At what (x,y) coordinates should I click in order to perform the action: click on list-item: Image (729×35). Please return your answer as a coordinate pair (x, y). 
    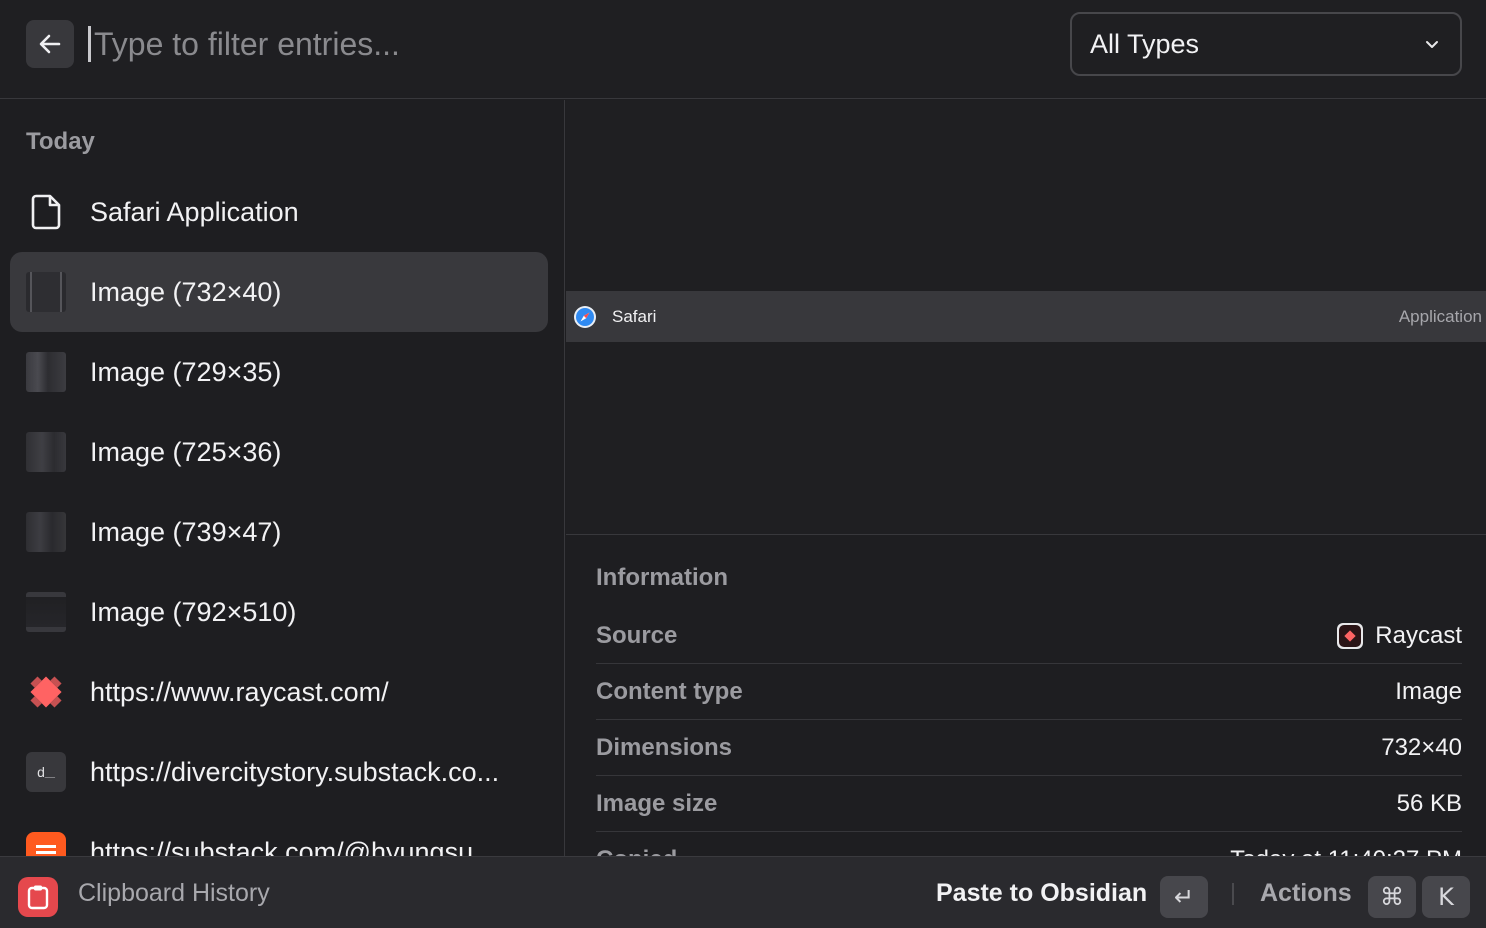
    Looking at the image, I should click on (279, 372).